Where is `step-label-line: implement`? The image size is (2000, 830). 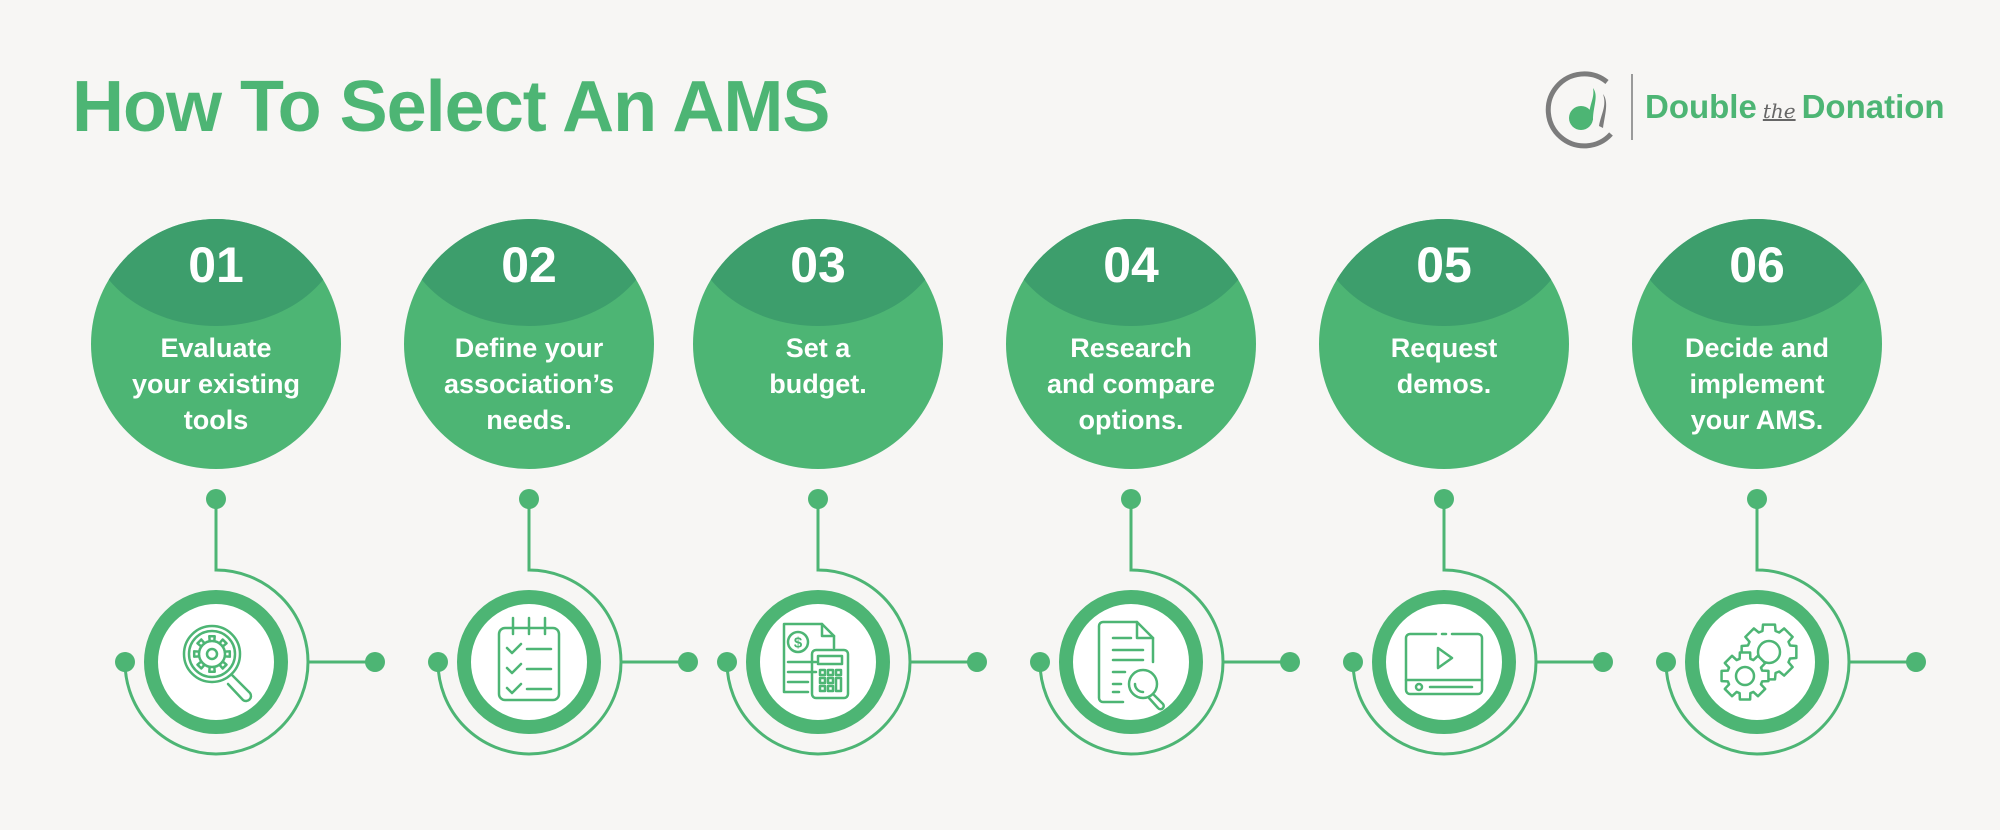 step-label-line: implement is located at coordinates (1757, 384).